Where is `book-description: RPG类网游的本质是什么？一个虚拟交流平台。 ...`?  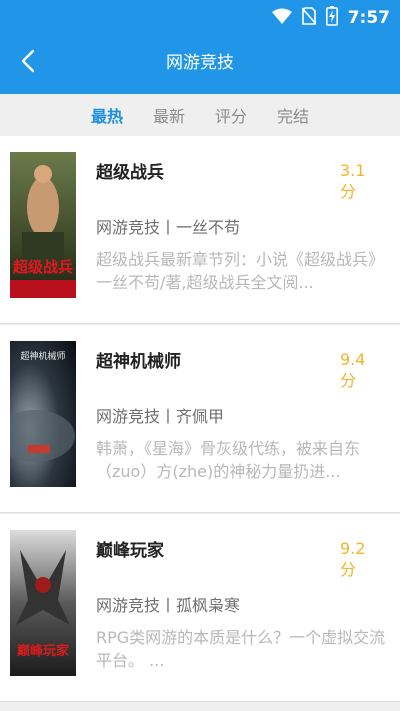
book-description: RPG类网游的本质是什么？一个虚拟交流平台。 ... is located at coordinates (241, 649).